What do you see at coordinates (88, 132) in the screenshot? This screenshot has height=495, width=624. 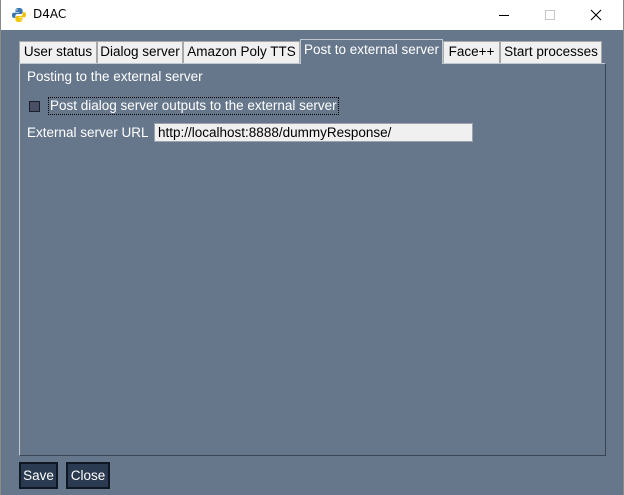 I see `url-label: External server URL` at bounding box center [88, 132].